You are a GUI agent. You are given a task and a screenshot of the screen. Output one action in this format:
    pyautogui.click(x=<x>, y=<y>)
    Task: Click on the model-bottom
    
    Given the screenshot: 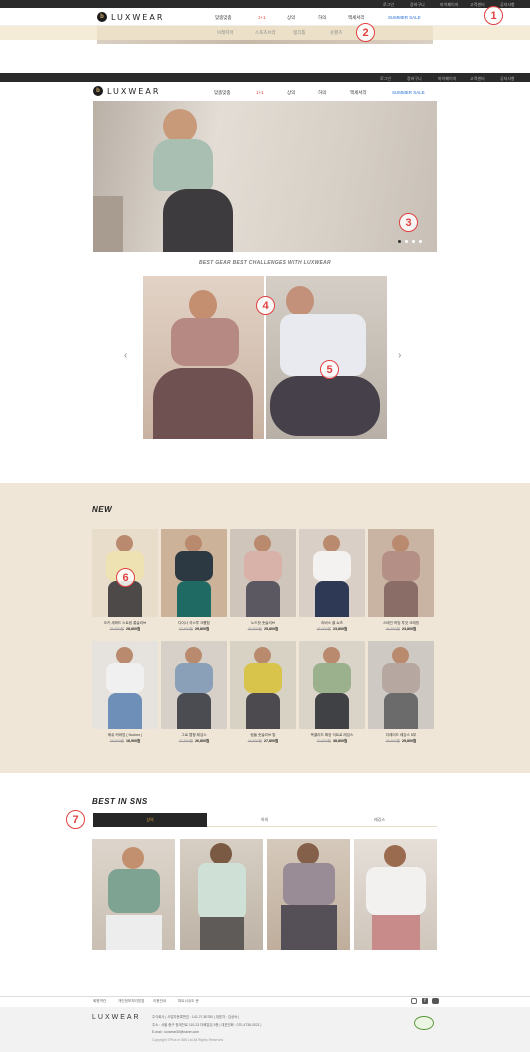 What is the action you would take?
    pyautogui.click(x=401, y=711)
    